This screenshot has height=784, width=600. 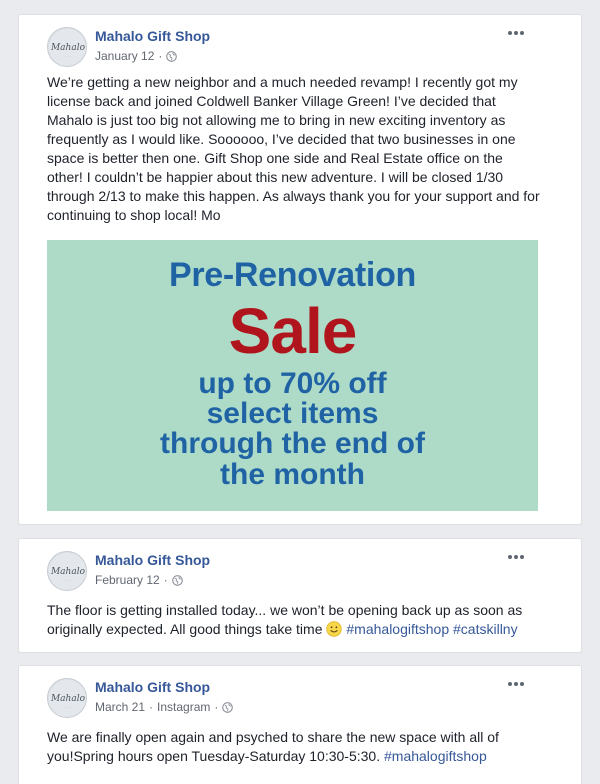 What do you see at coordinates (435, 756) in the screenshot?
I see `hashtag-links: #mahalogiftshop` at bounding box center [435, 756].